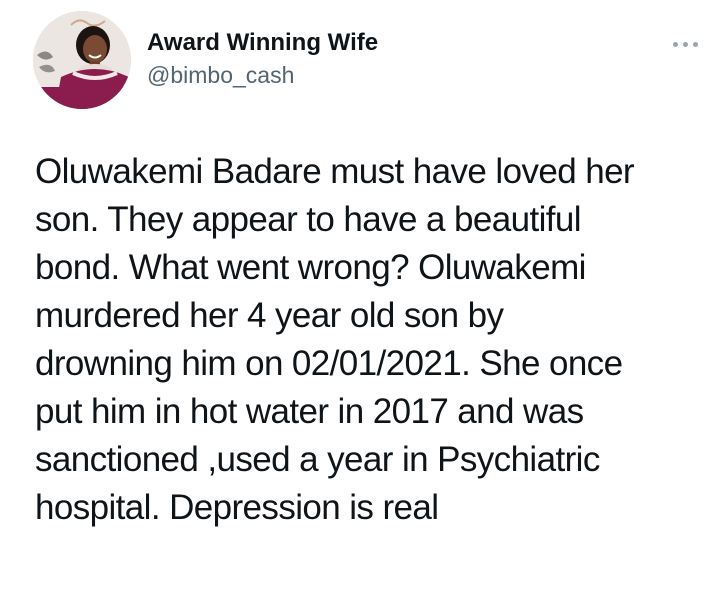 This screenshot has height=601, width=720. I want to click on author-handle: @bimbo_cash, so click(220, 75).